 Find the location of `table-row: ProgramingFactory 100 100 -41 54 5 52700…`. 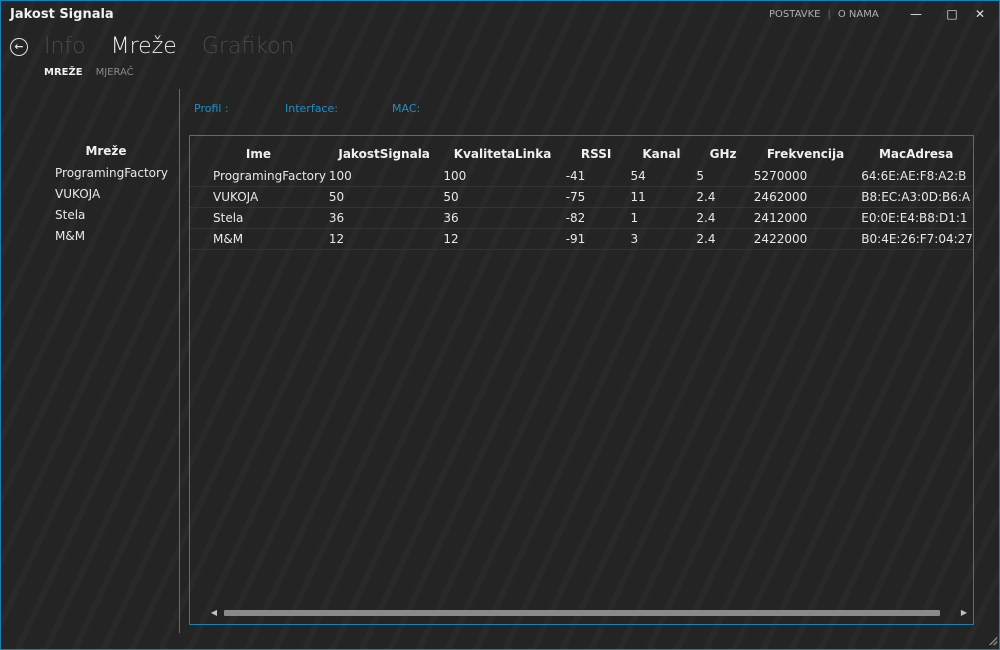

table-row: ProgramingFactory 100 100 -41 54 5 52700… is located at coordinates (581, 176).